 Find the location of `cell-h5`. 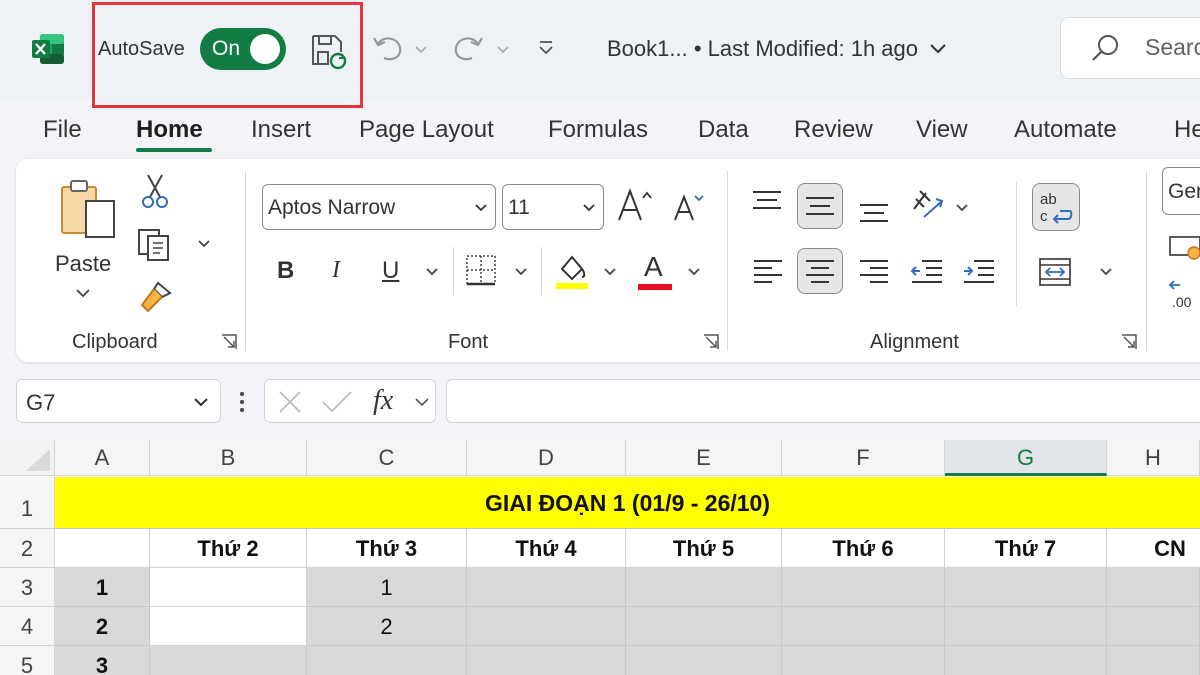

cell-h5 is located at coordinates (1153, 660).